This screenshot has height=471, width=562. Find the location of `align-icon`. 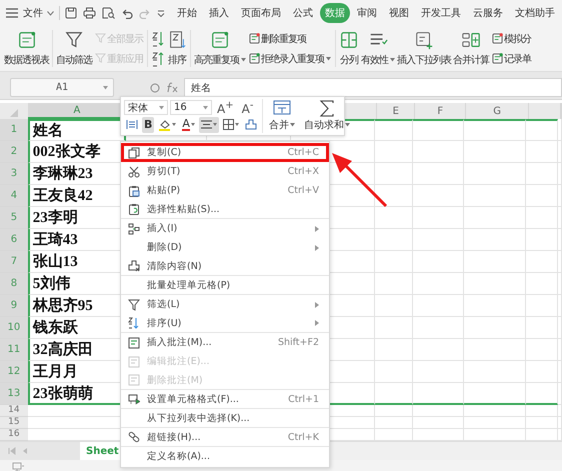

align-icon is located at coordinates (206, 124).